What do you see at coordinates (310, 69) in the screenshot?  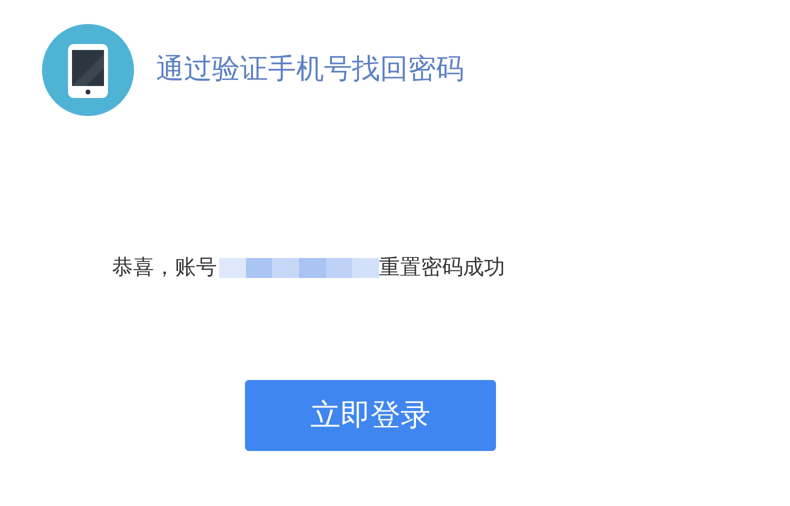 I see `page-title: 通过验证手机号找回密码` at bounding box center [310, 69].